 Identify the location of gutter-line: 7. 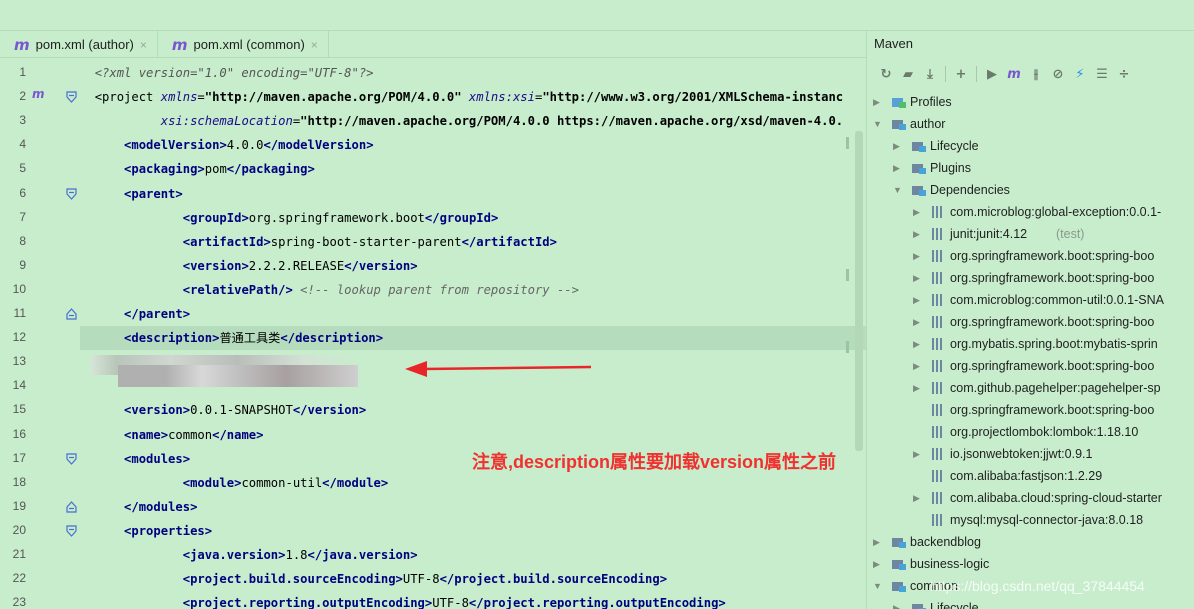
(40, 218).